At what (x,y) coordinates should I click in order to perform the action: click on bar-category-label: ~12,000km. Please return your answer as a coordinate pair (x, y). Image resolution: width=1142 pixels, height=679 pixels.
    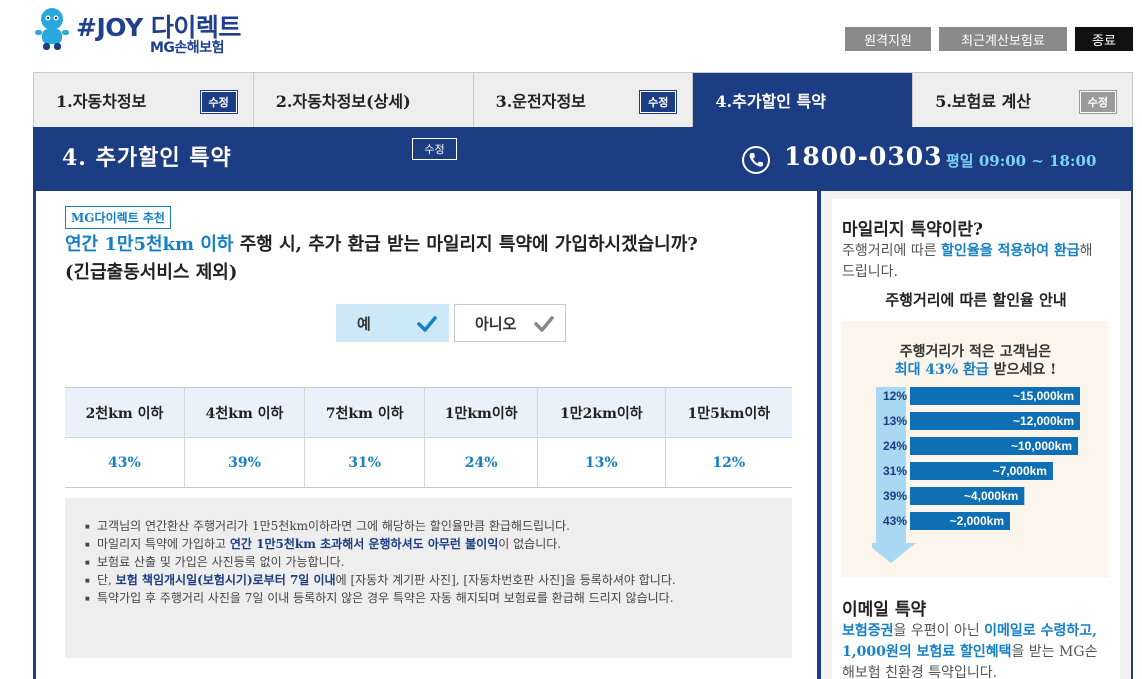
    Looking at the image, I should click on (1043, 421).